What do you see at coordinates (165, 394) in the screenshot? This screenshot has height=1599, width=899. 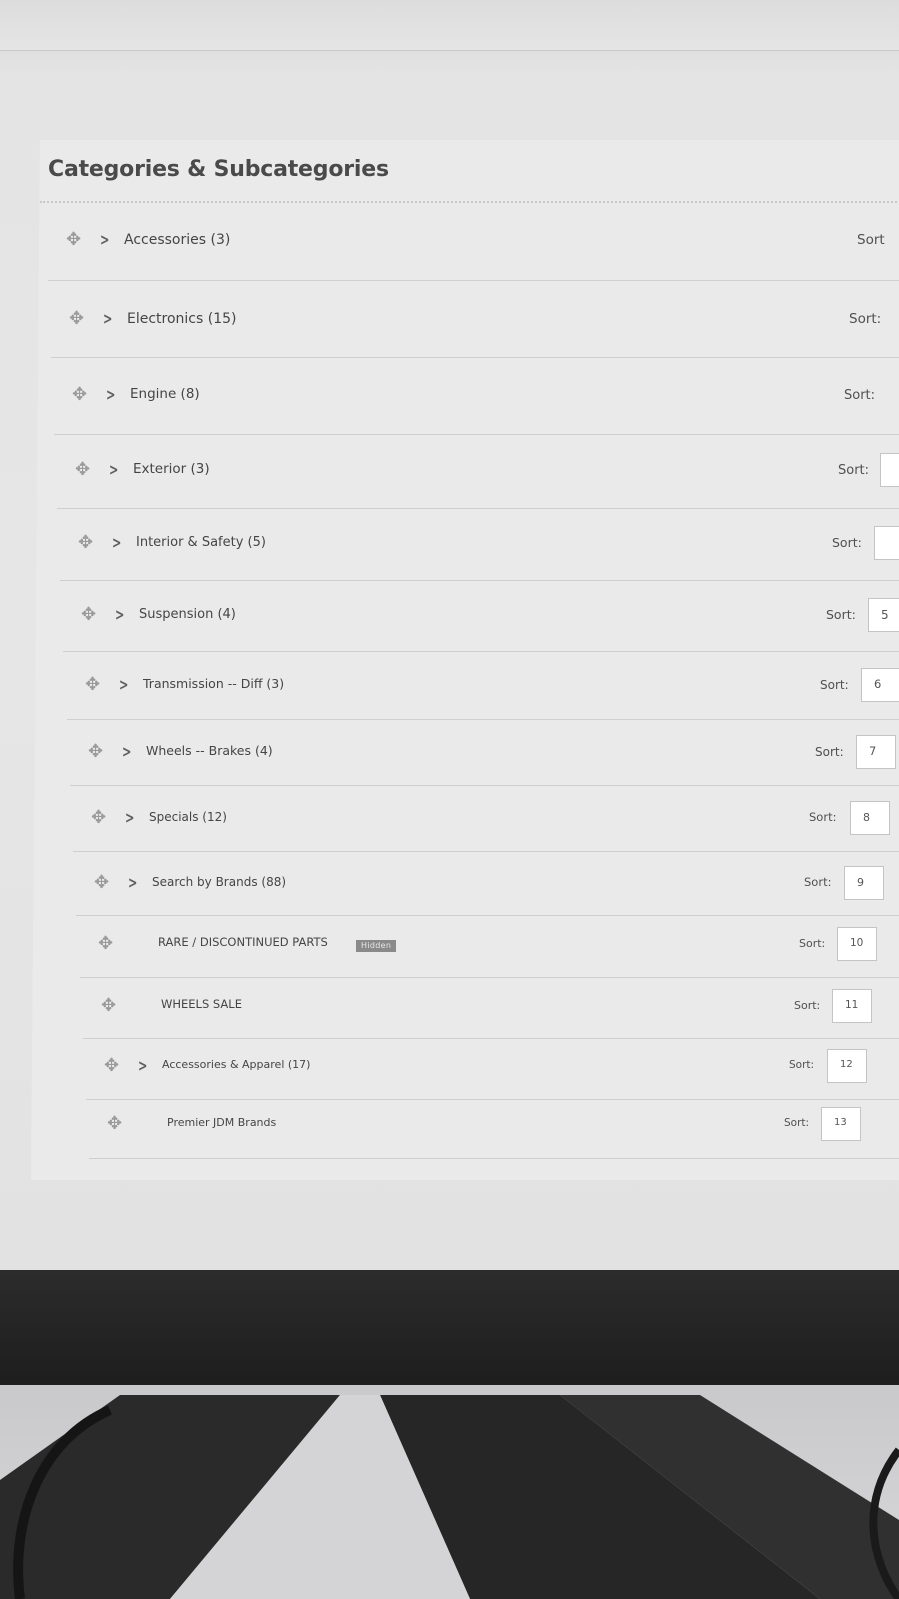 I see `category-label: Engine (8)` at bounding box center [165, 394].